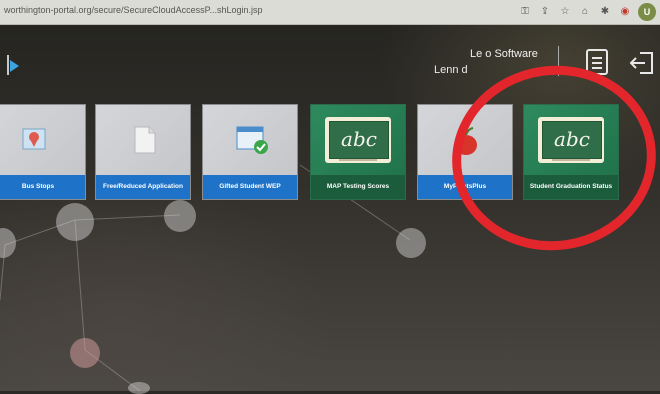 The height and width of the screenshot is (394, 660). I want to click on app-tile-gifted-student-wep: Gifted Student WEP, so click(250, 152).